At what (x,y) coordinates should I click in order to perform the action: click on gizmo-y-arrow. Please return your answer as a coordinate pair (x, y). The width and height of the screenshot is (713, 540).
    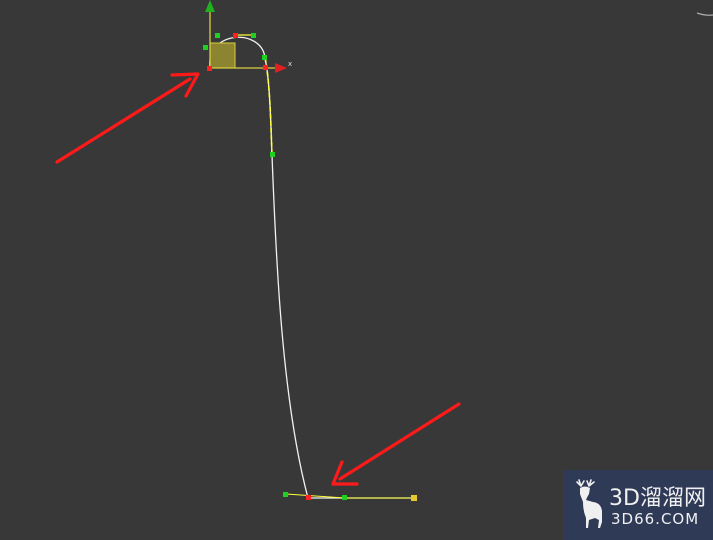
    Looking at the image, I should click on (210, 6).